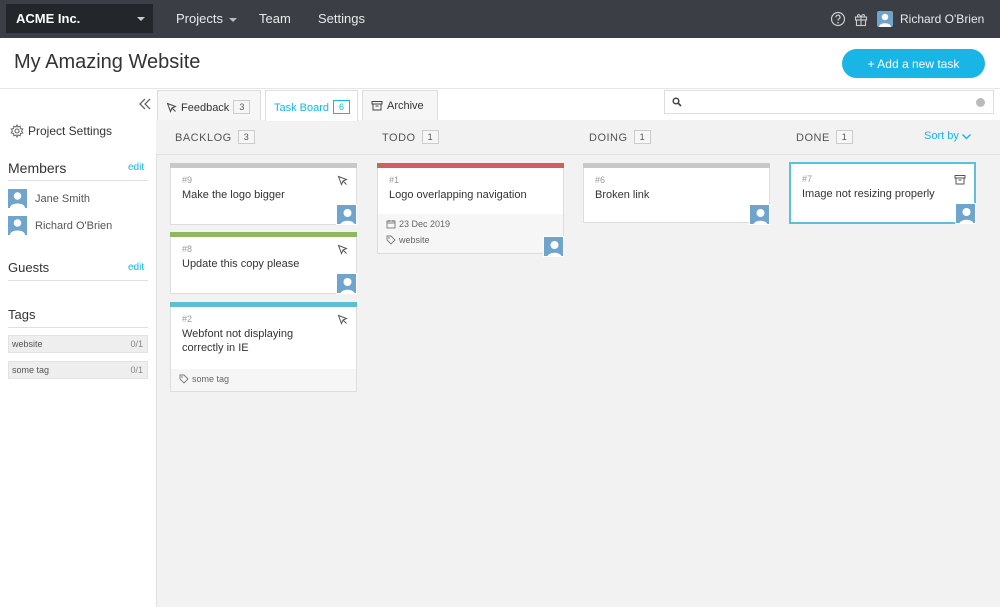 The image size is (1000, 607). What do you see at coordinates (942, 19) in the screenshot?
I see `user-name: Richard O'Brien` at bounding box center [942, 19].